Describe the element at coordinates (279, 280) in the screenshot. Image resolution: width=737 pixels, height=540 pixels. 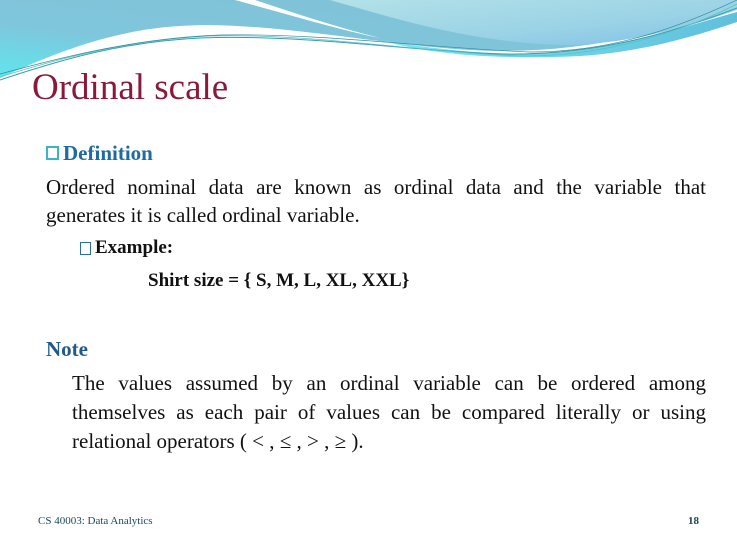
I see `example-text: Shirt size = { S, M, L, XL, XXL}` at that location.